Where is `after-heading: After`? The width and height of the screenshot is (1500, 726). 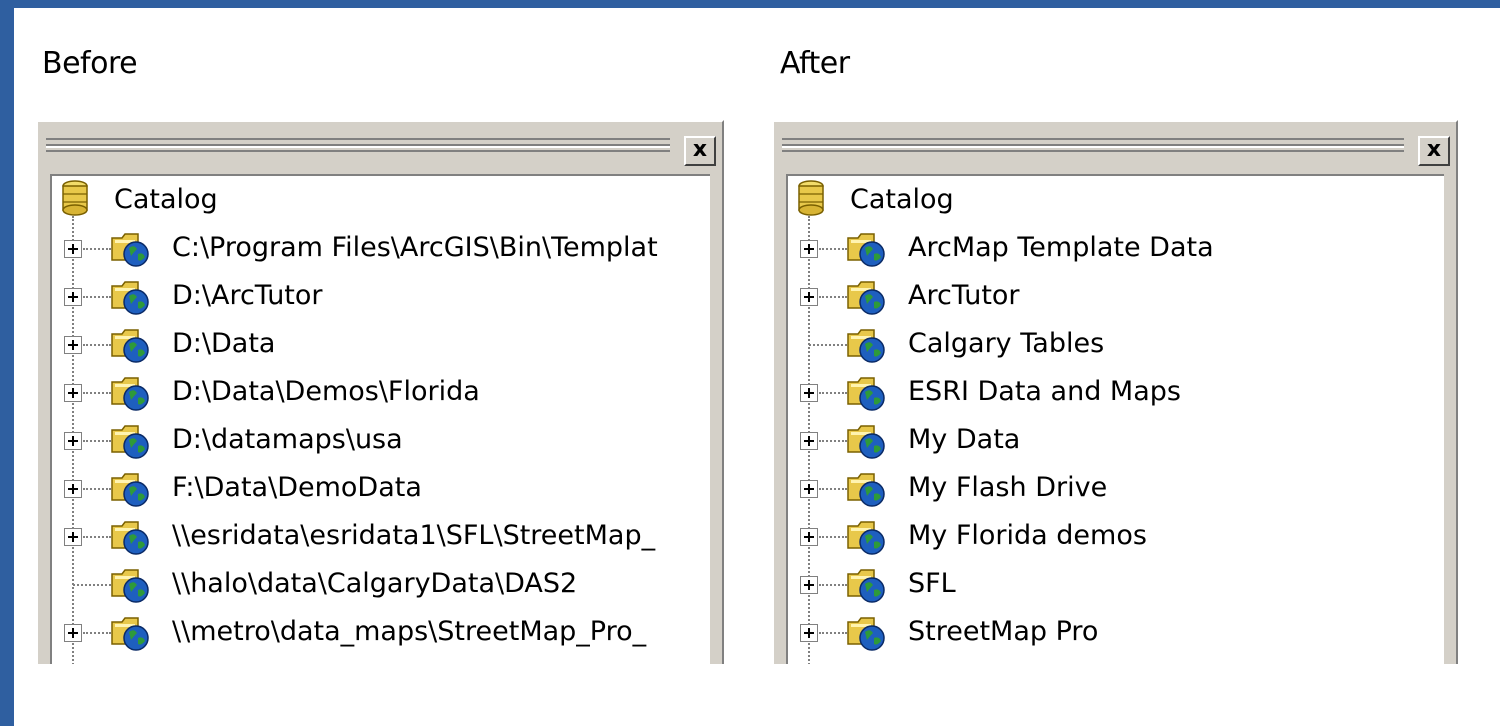
after-heading: After is located at coordinates (815, 63).